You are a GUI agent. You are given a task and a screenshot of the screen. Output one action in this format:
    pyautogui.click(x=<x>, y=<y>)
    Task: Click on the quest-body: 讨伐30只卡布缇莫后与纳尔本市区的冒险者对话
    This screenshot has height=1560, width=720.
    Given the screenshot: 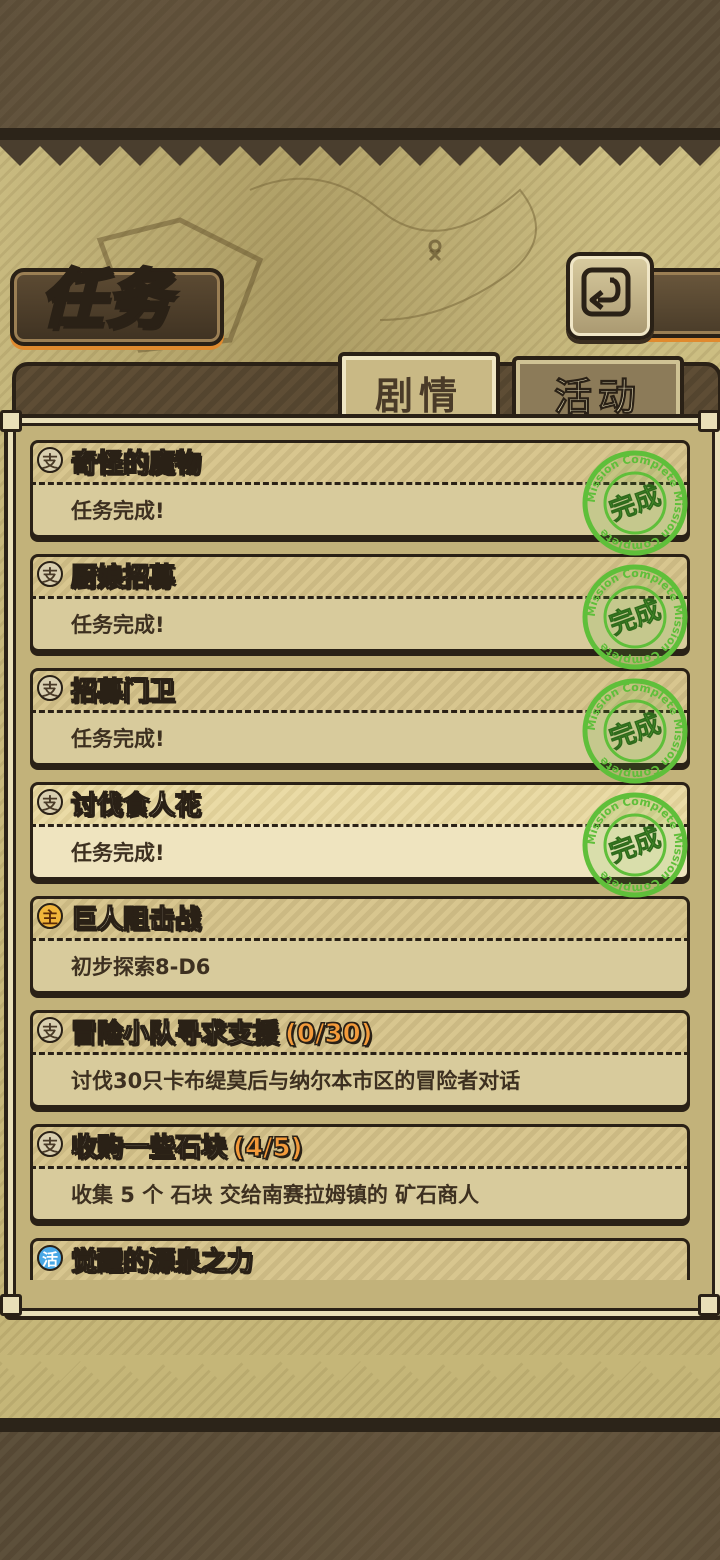 What is the action you would take?
    pyautogui.click(x=360, y=1080)
    